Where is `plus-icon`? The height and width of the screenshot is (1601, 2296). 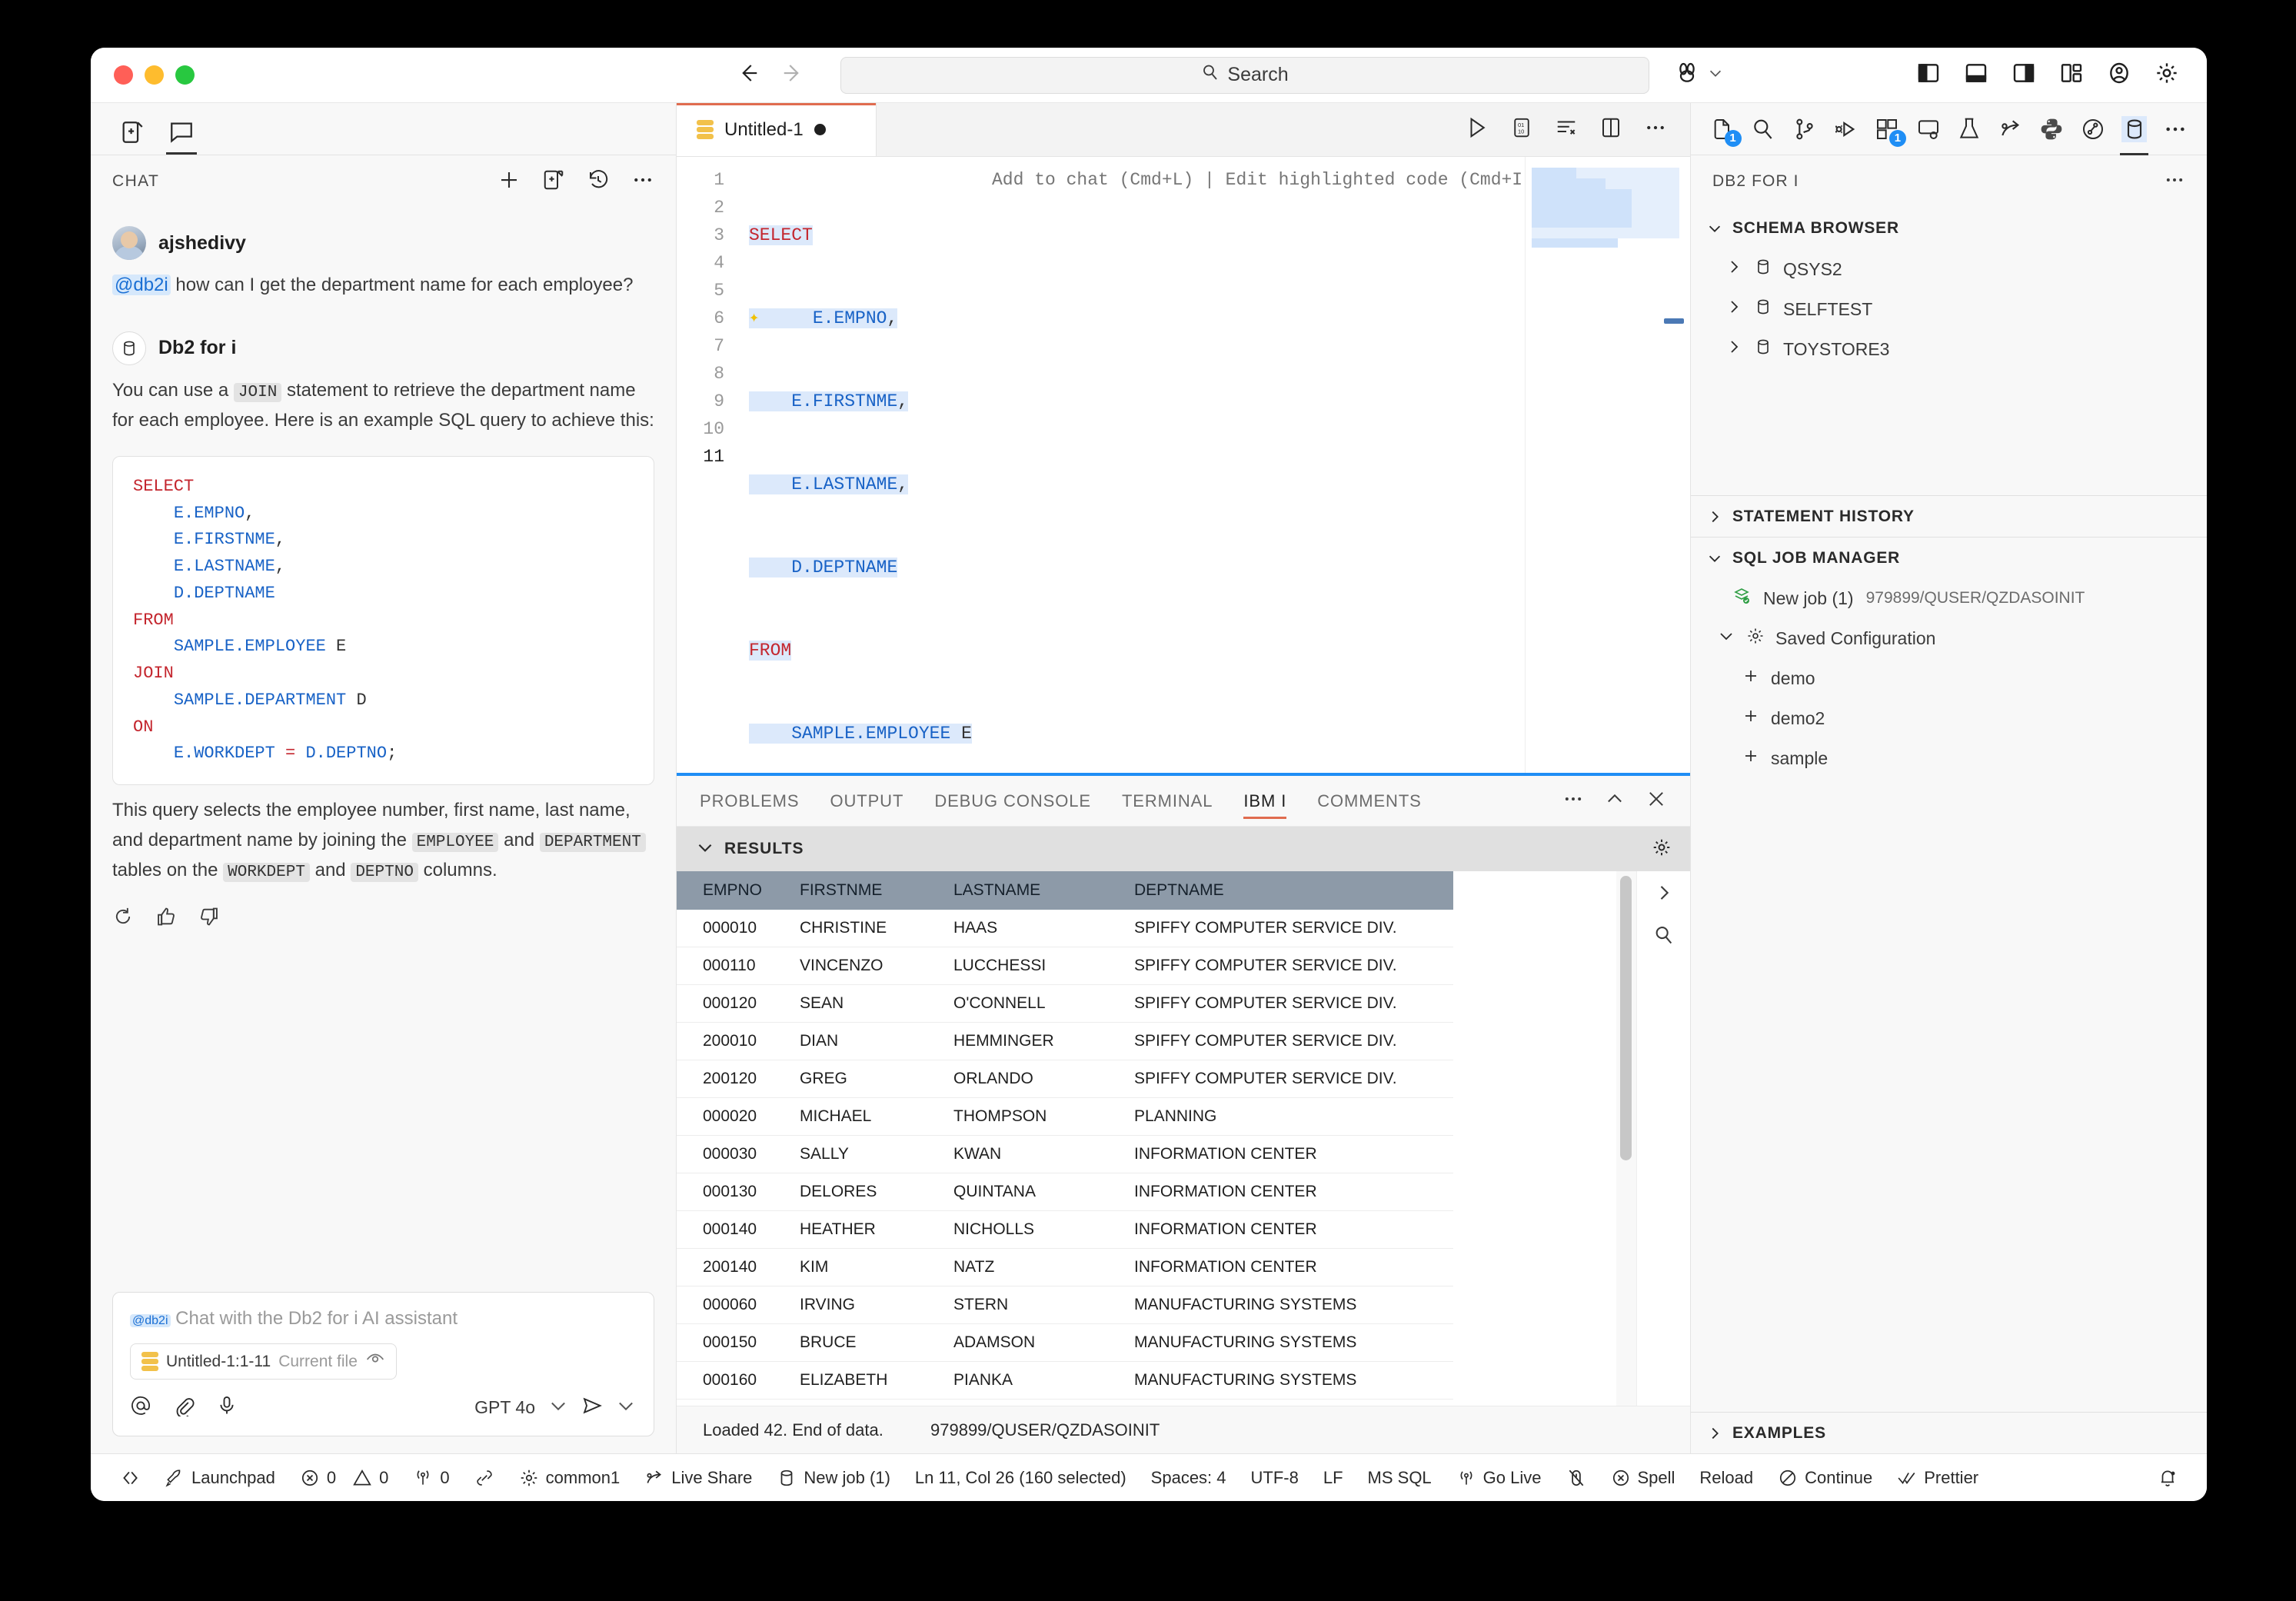
plus-icon is located at coordinates (509, 181).